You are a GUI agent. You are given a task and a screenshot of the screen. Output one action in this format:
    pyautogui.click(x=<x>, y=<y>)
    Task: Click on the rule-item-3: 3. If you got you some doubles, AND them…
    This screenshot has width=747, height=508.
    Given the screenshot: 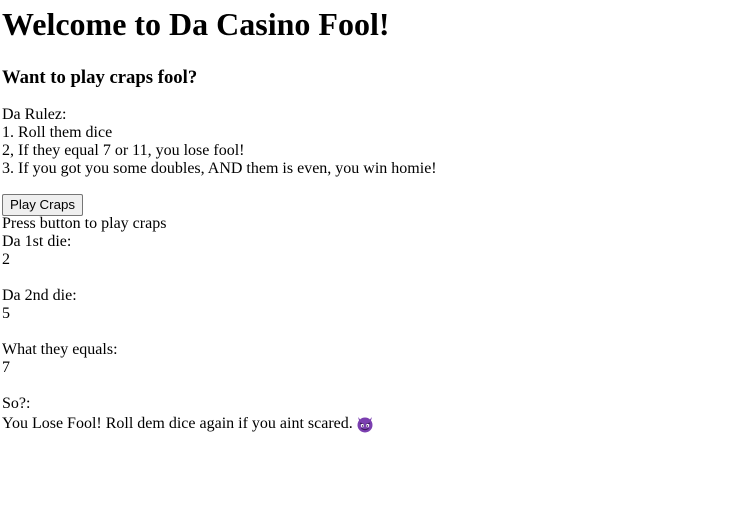 What is the action you would take?
    pyautogui.click(x=219, y=168)
    